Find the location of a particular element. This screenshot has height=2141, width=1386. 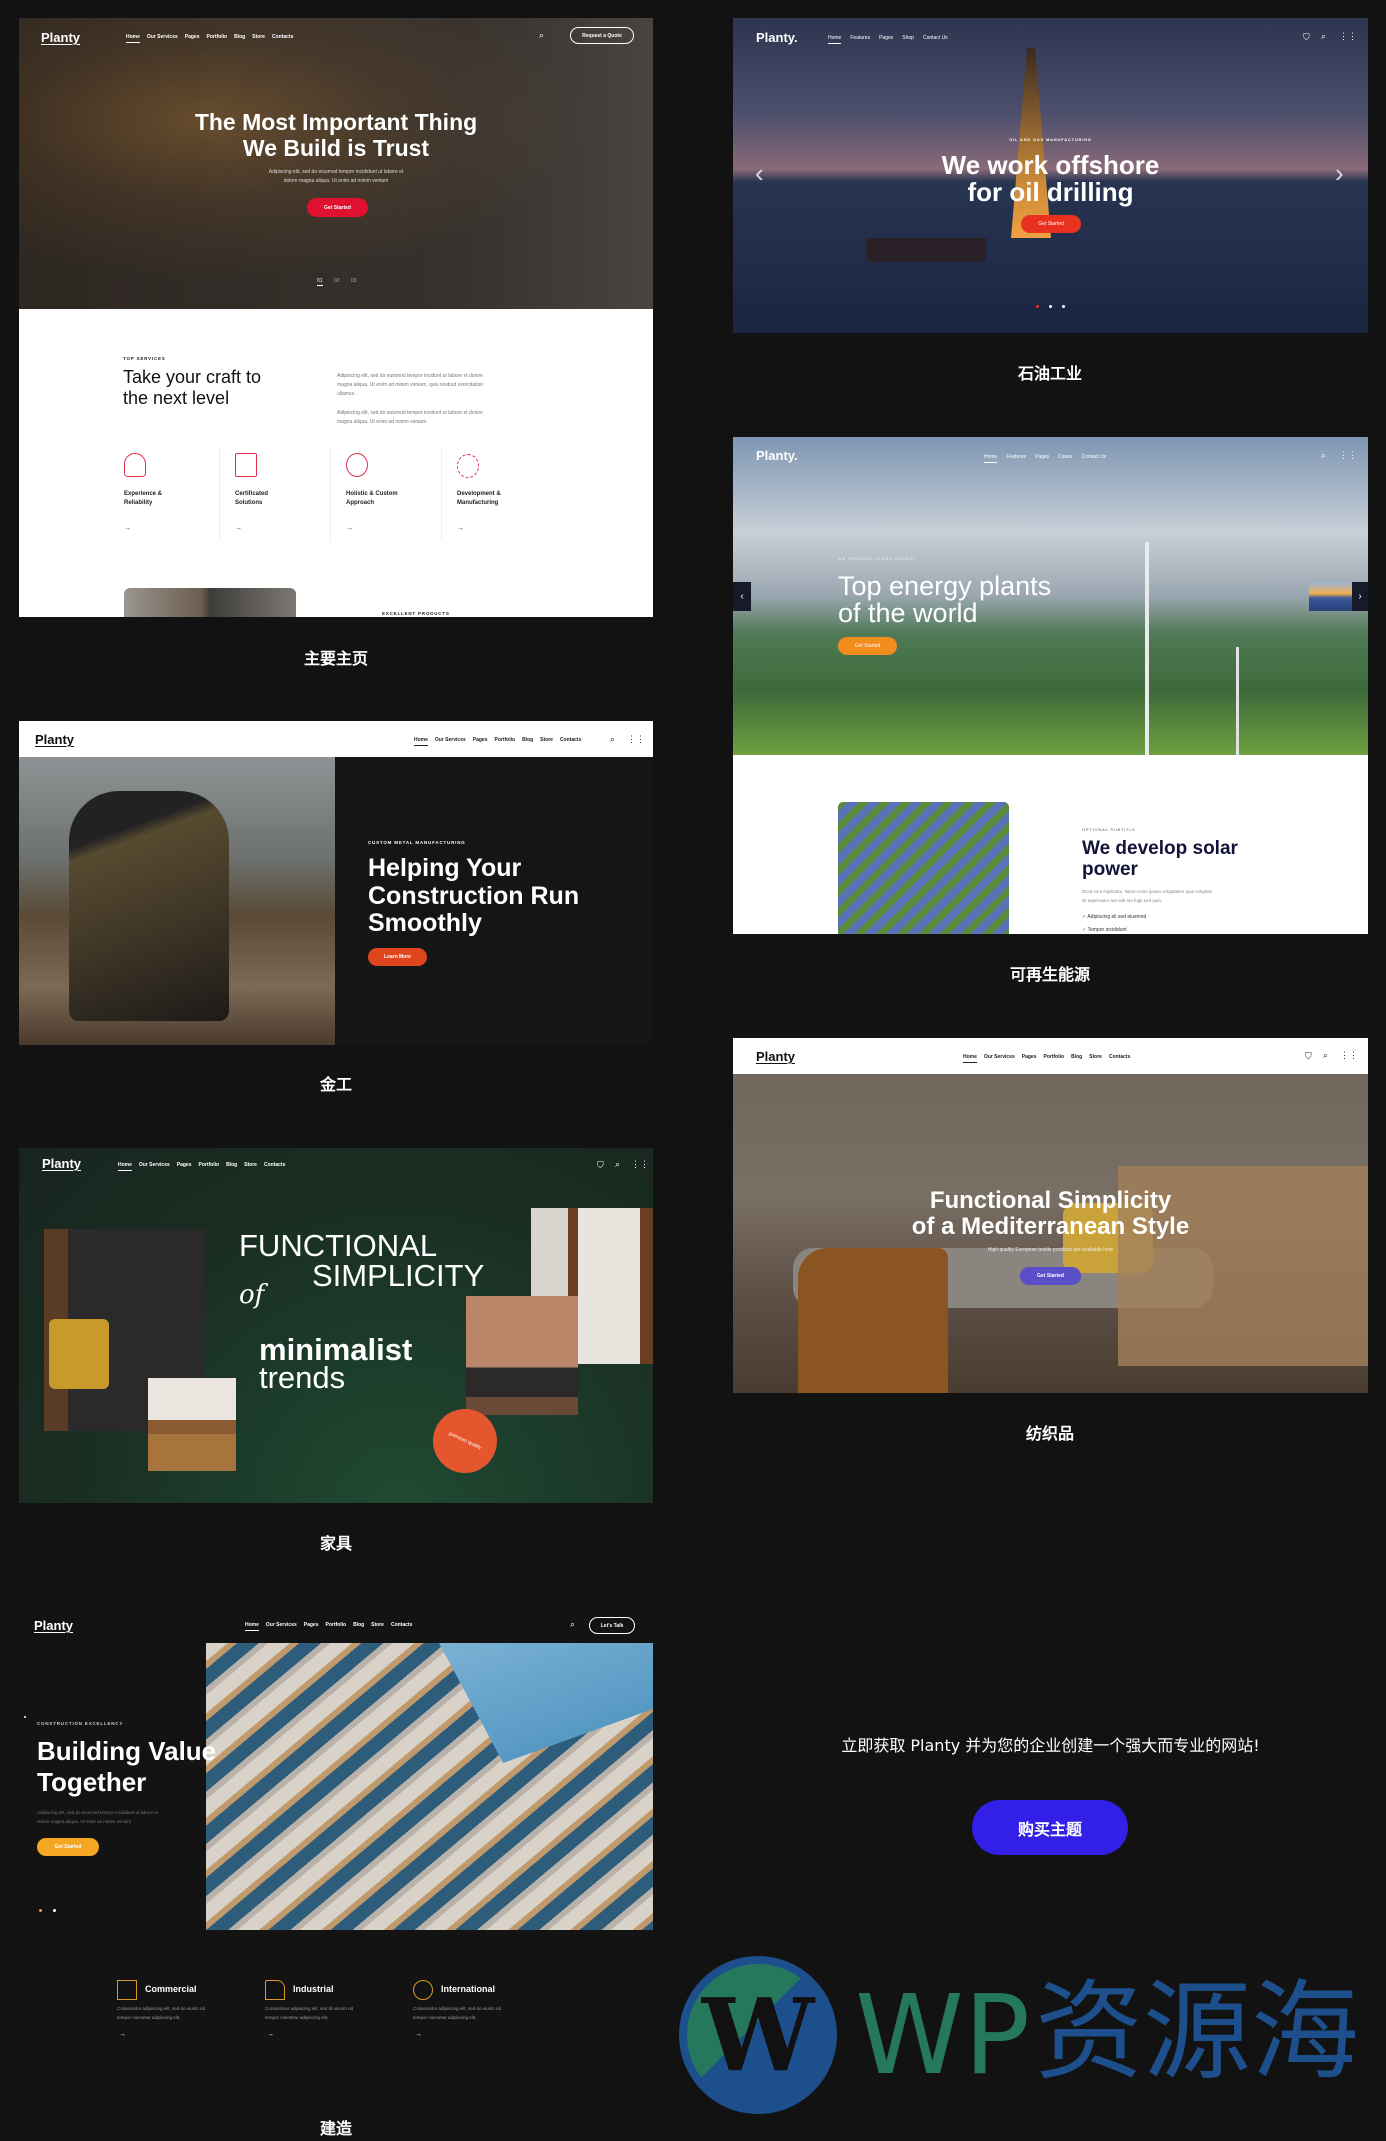

nav-contact-us: Contact Us is located at coordinates (935, 39).